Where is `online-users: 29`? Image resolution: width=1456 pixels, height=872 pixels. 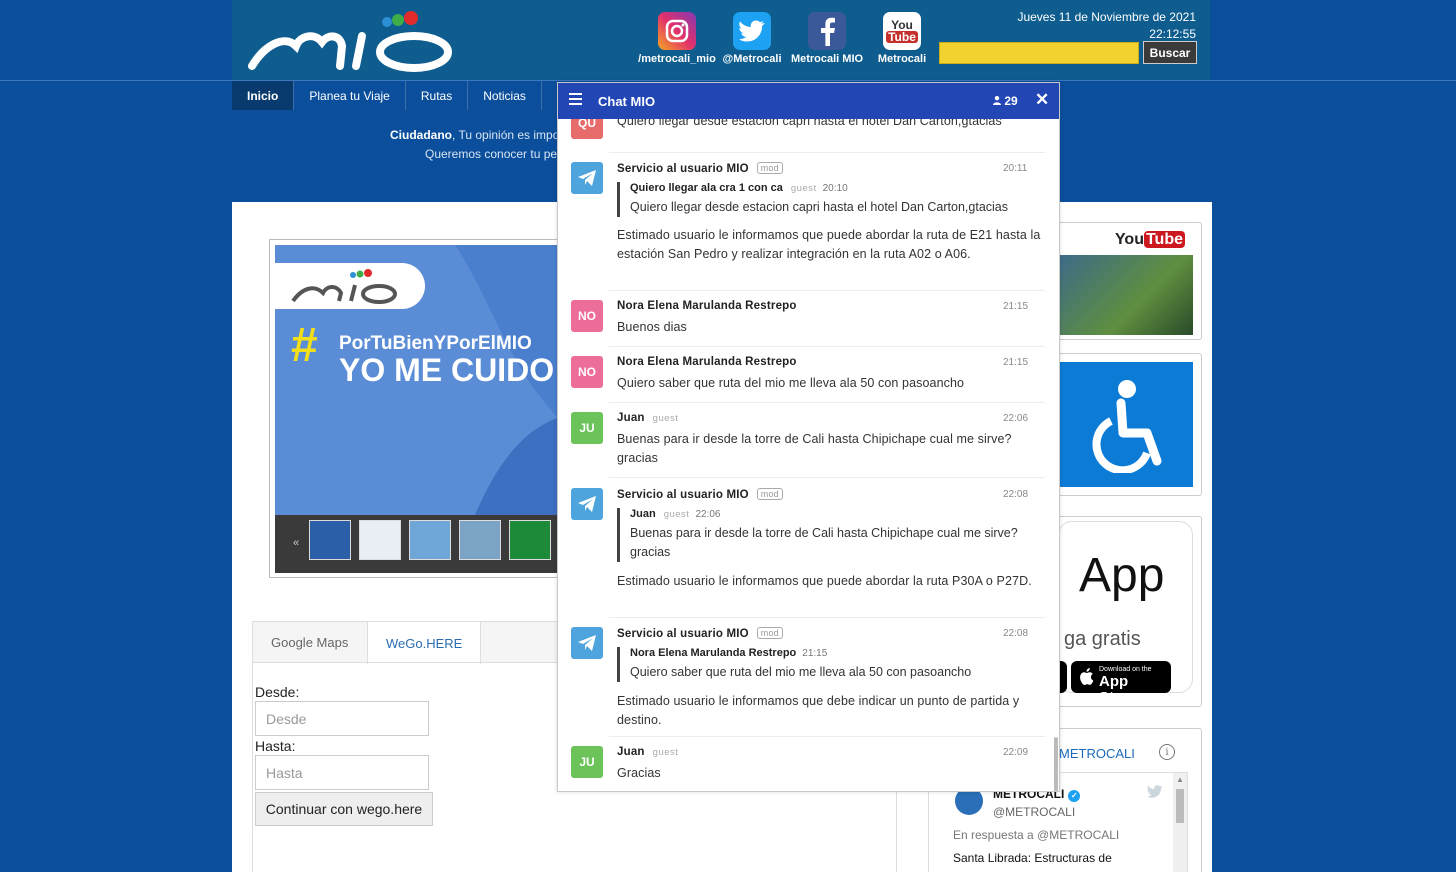 online-users: 29 is located at coordinates (1005, 101).